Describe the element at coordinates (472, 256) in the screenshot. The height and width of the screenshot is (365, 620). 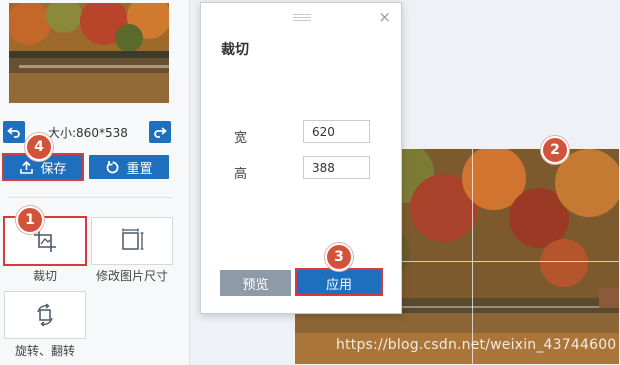
I see `crop-grid-line` at that location.